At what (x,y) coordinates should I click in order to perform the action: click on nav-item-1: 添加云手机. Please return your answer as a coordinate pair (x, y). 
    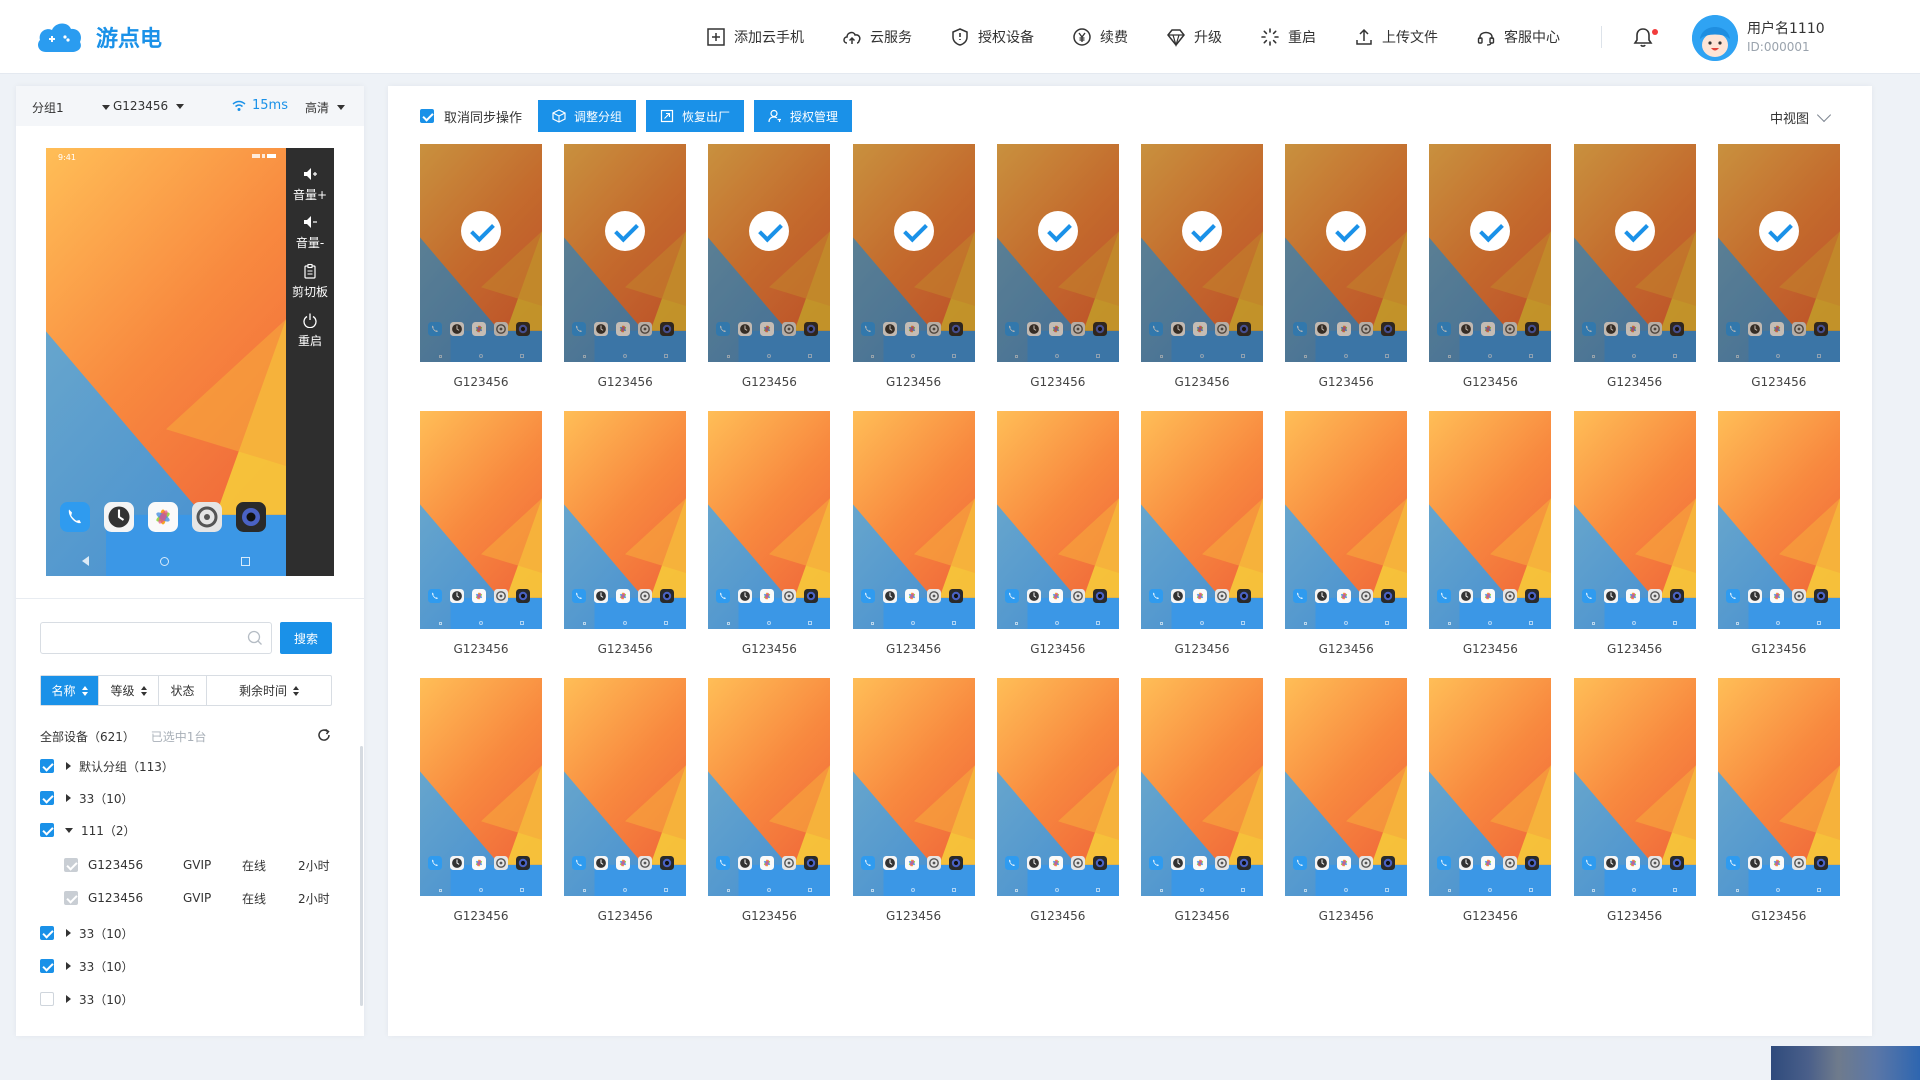
    Looking at the image, I should click on (755, 37).